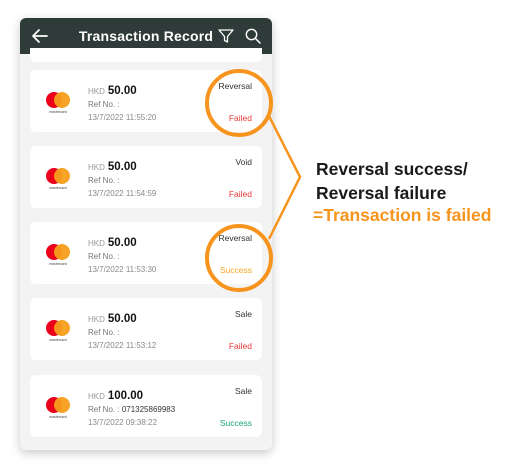  What do you see at coordinates (243, 162) in the screenshot?
I see `transaction-type: Void` at bounding box center [243, 162].